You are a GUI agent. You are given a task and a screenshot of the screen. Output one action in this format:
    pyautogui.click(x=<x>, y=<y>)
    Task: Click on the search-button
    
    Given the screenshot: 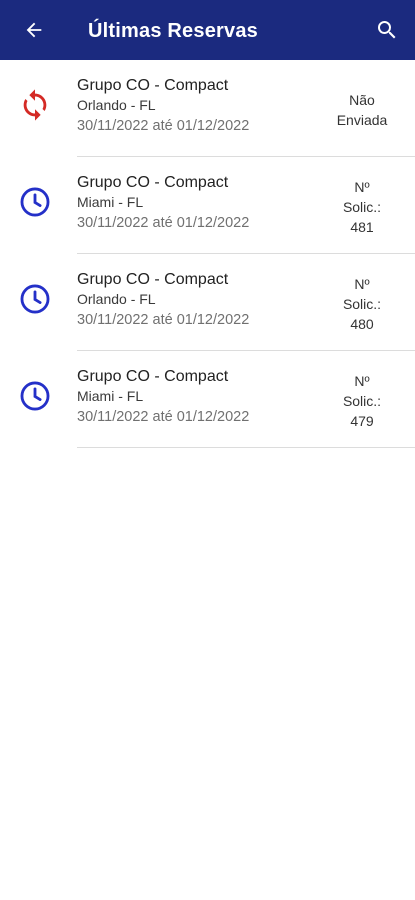 What is the action you would take?
    pyautogui.click(x=387, y=30)
    